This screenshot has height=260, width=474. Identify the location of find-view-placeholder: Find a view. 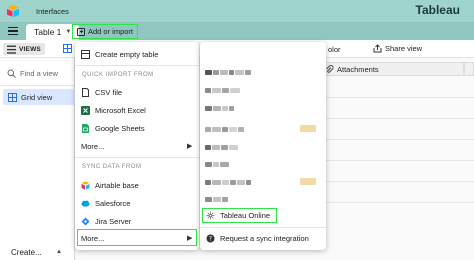
(39, 73).